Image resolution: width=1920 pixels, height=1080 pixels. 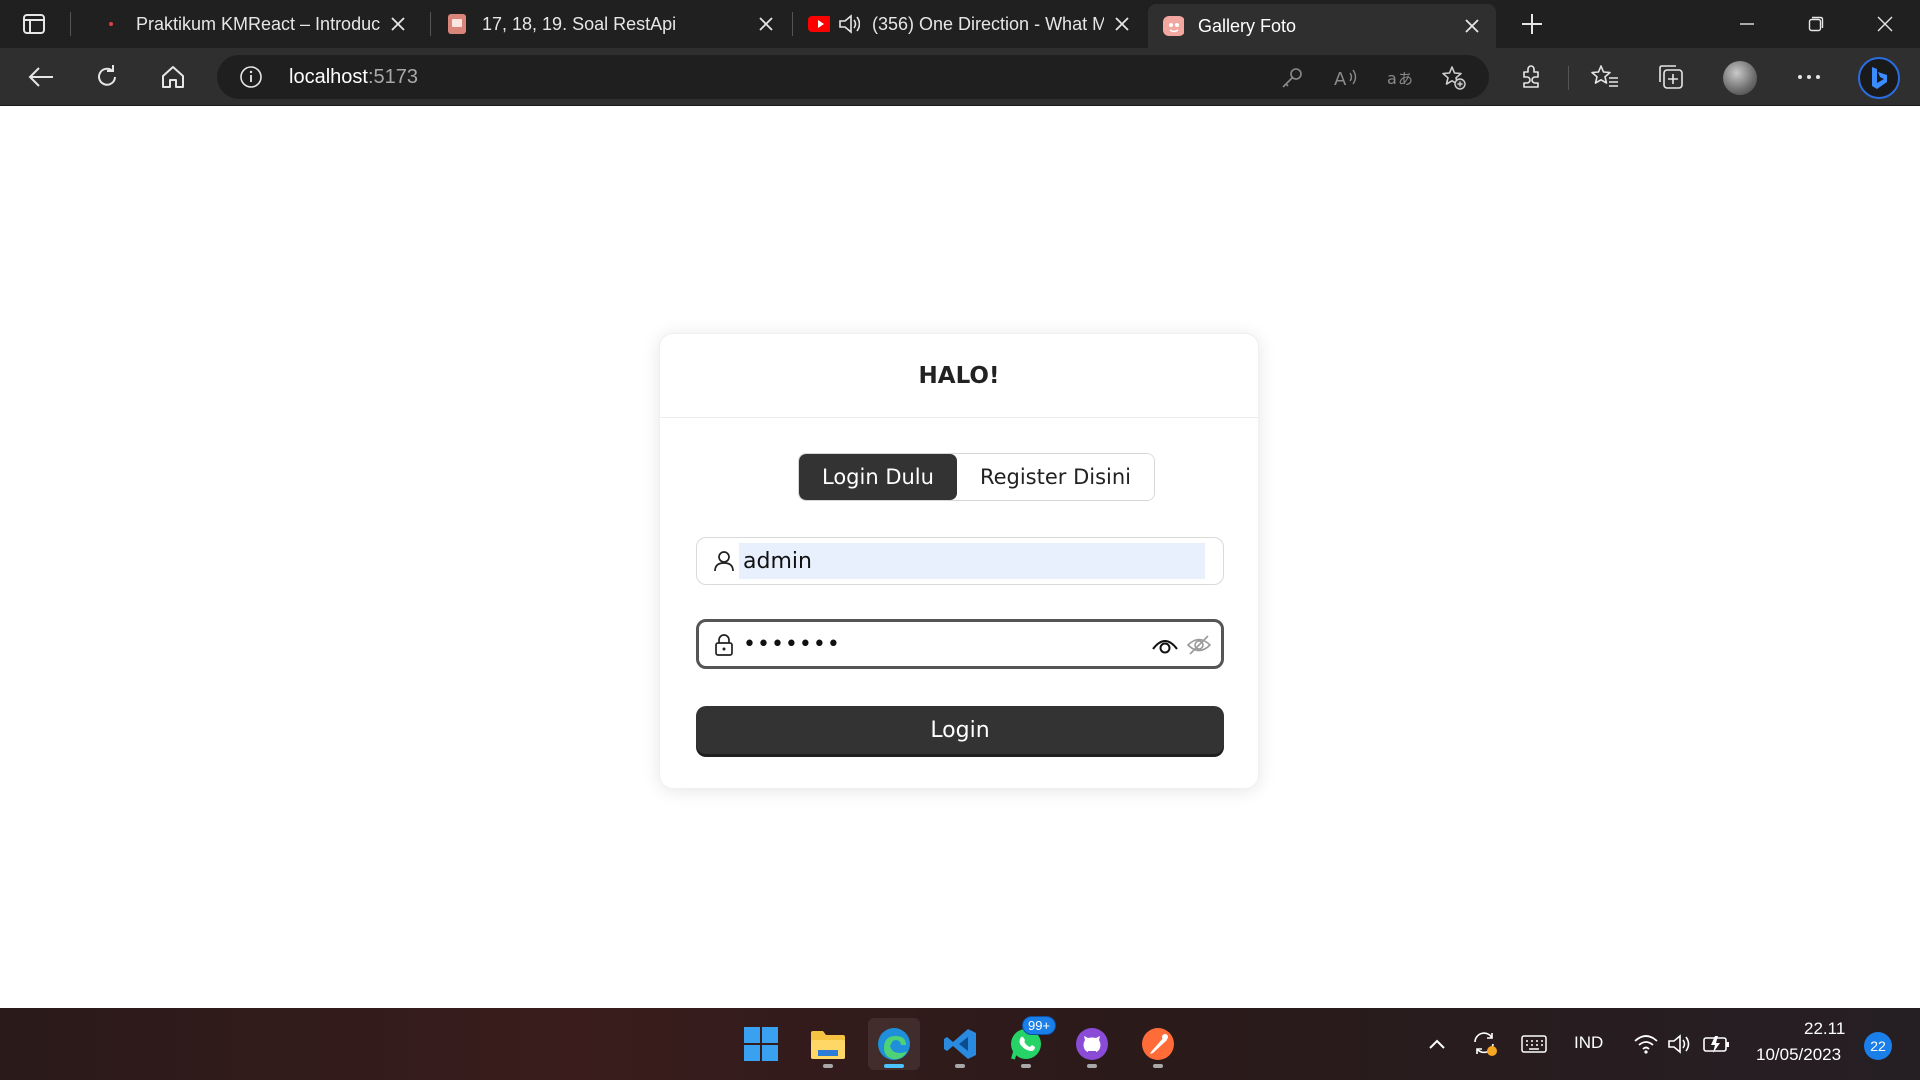 I want to click on dot-icon, so click(x=111, y=24).